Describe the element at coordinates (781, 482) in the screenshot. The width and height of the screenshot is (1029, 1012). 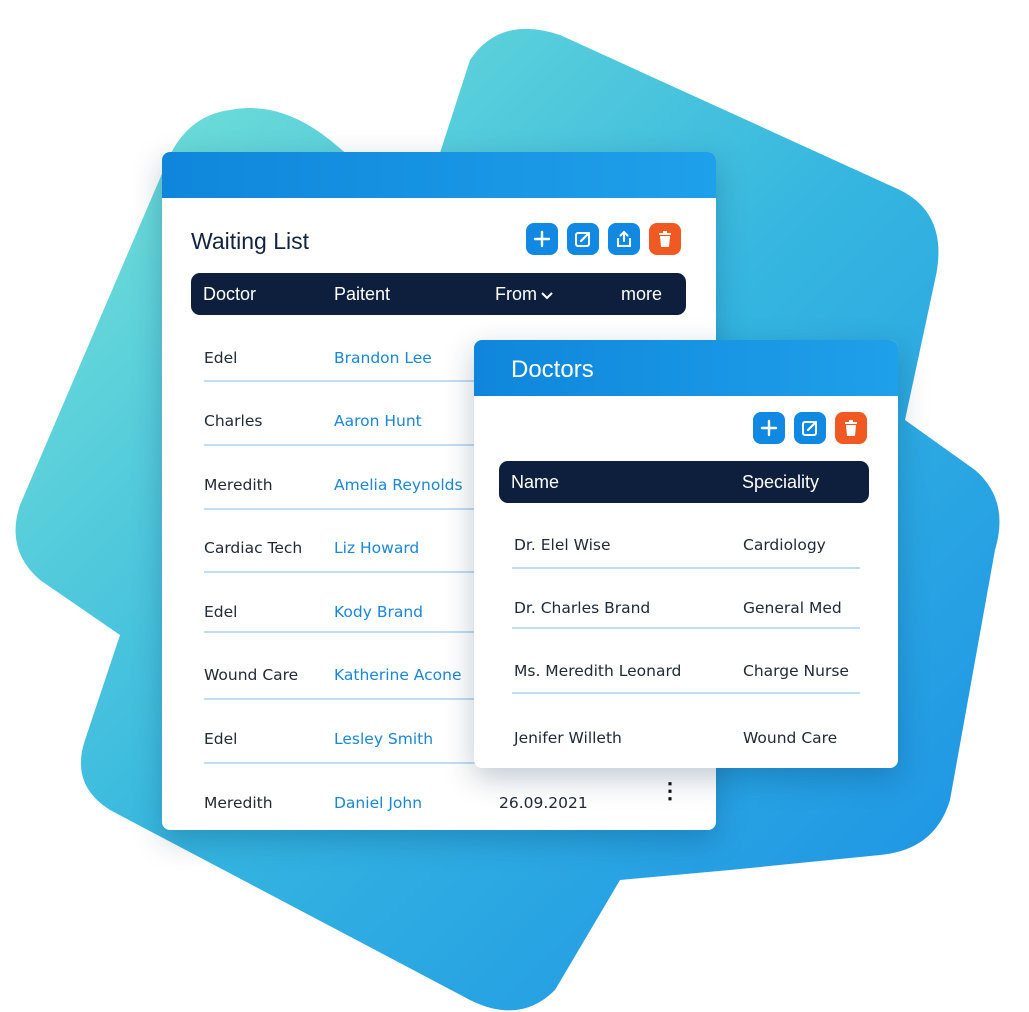
I see `column-header-speciality: Speciality` at that location.